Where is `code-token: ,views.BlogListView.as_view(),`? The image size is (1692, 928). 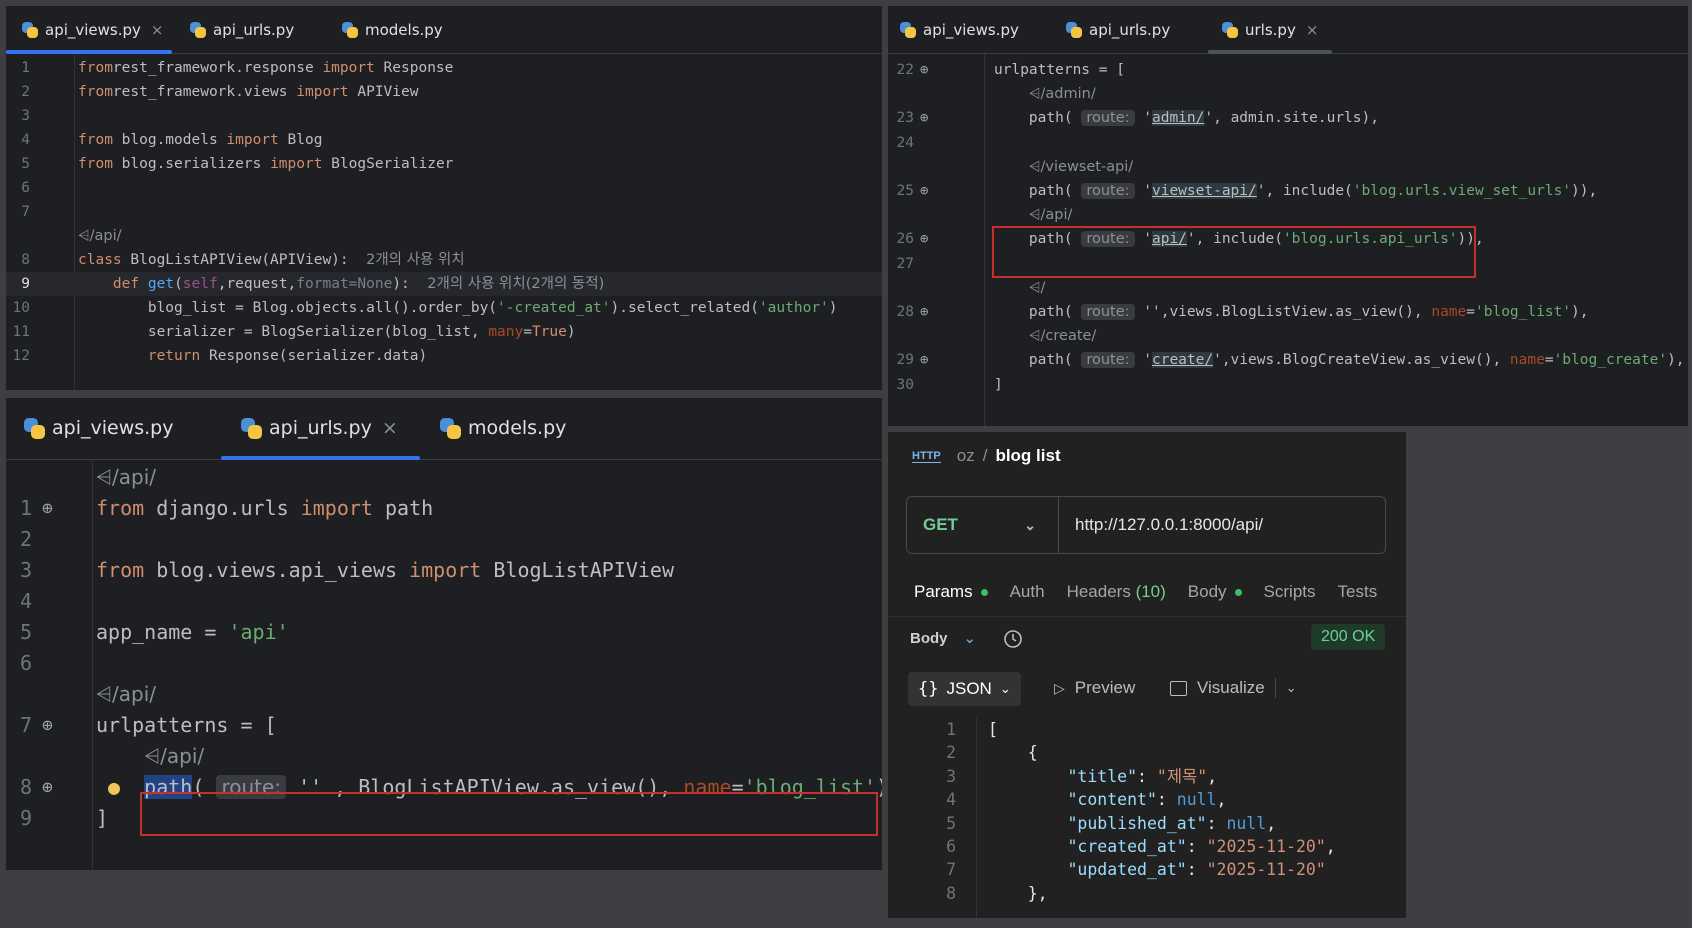 code-token: ,views.BlogListView.as_view(), is located at coordinates (1296, 312).